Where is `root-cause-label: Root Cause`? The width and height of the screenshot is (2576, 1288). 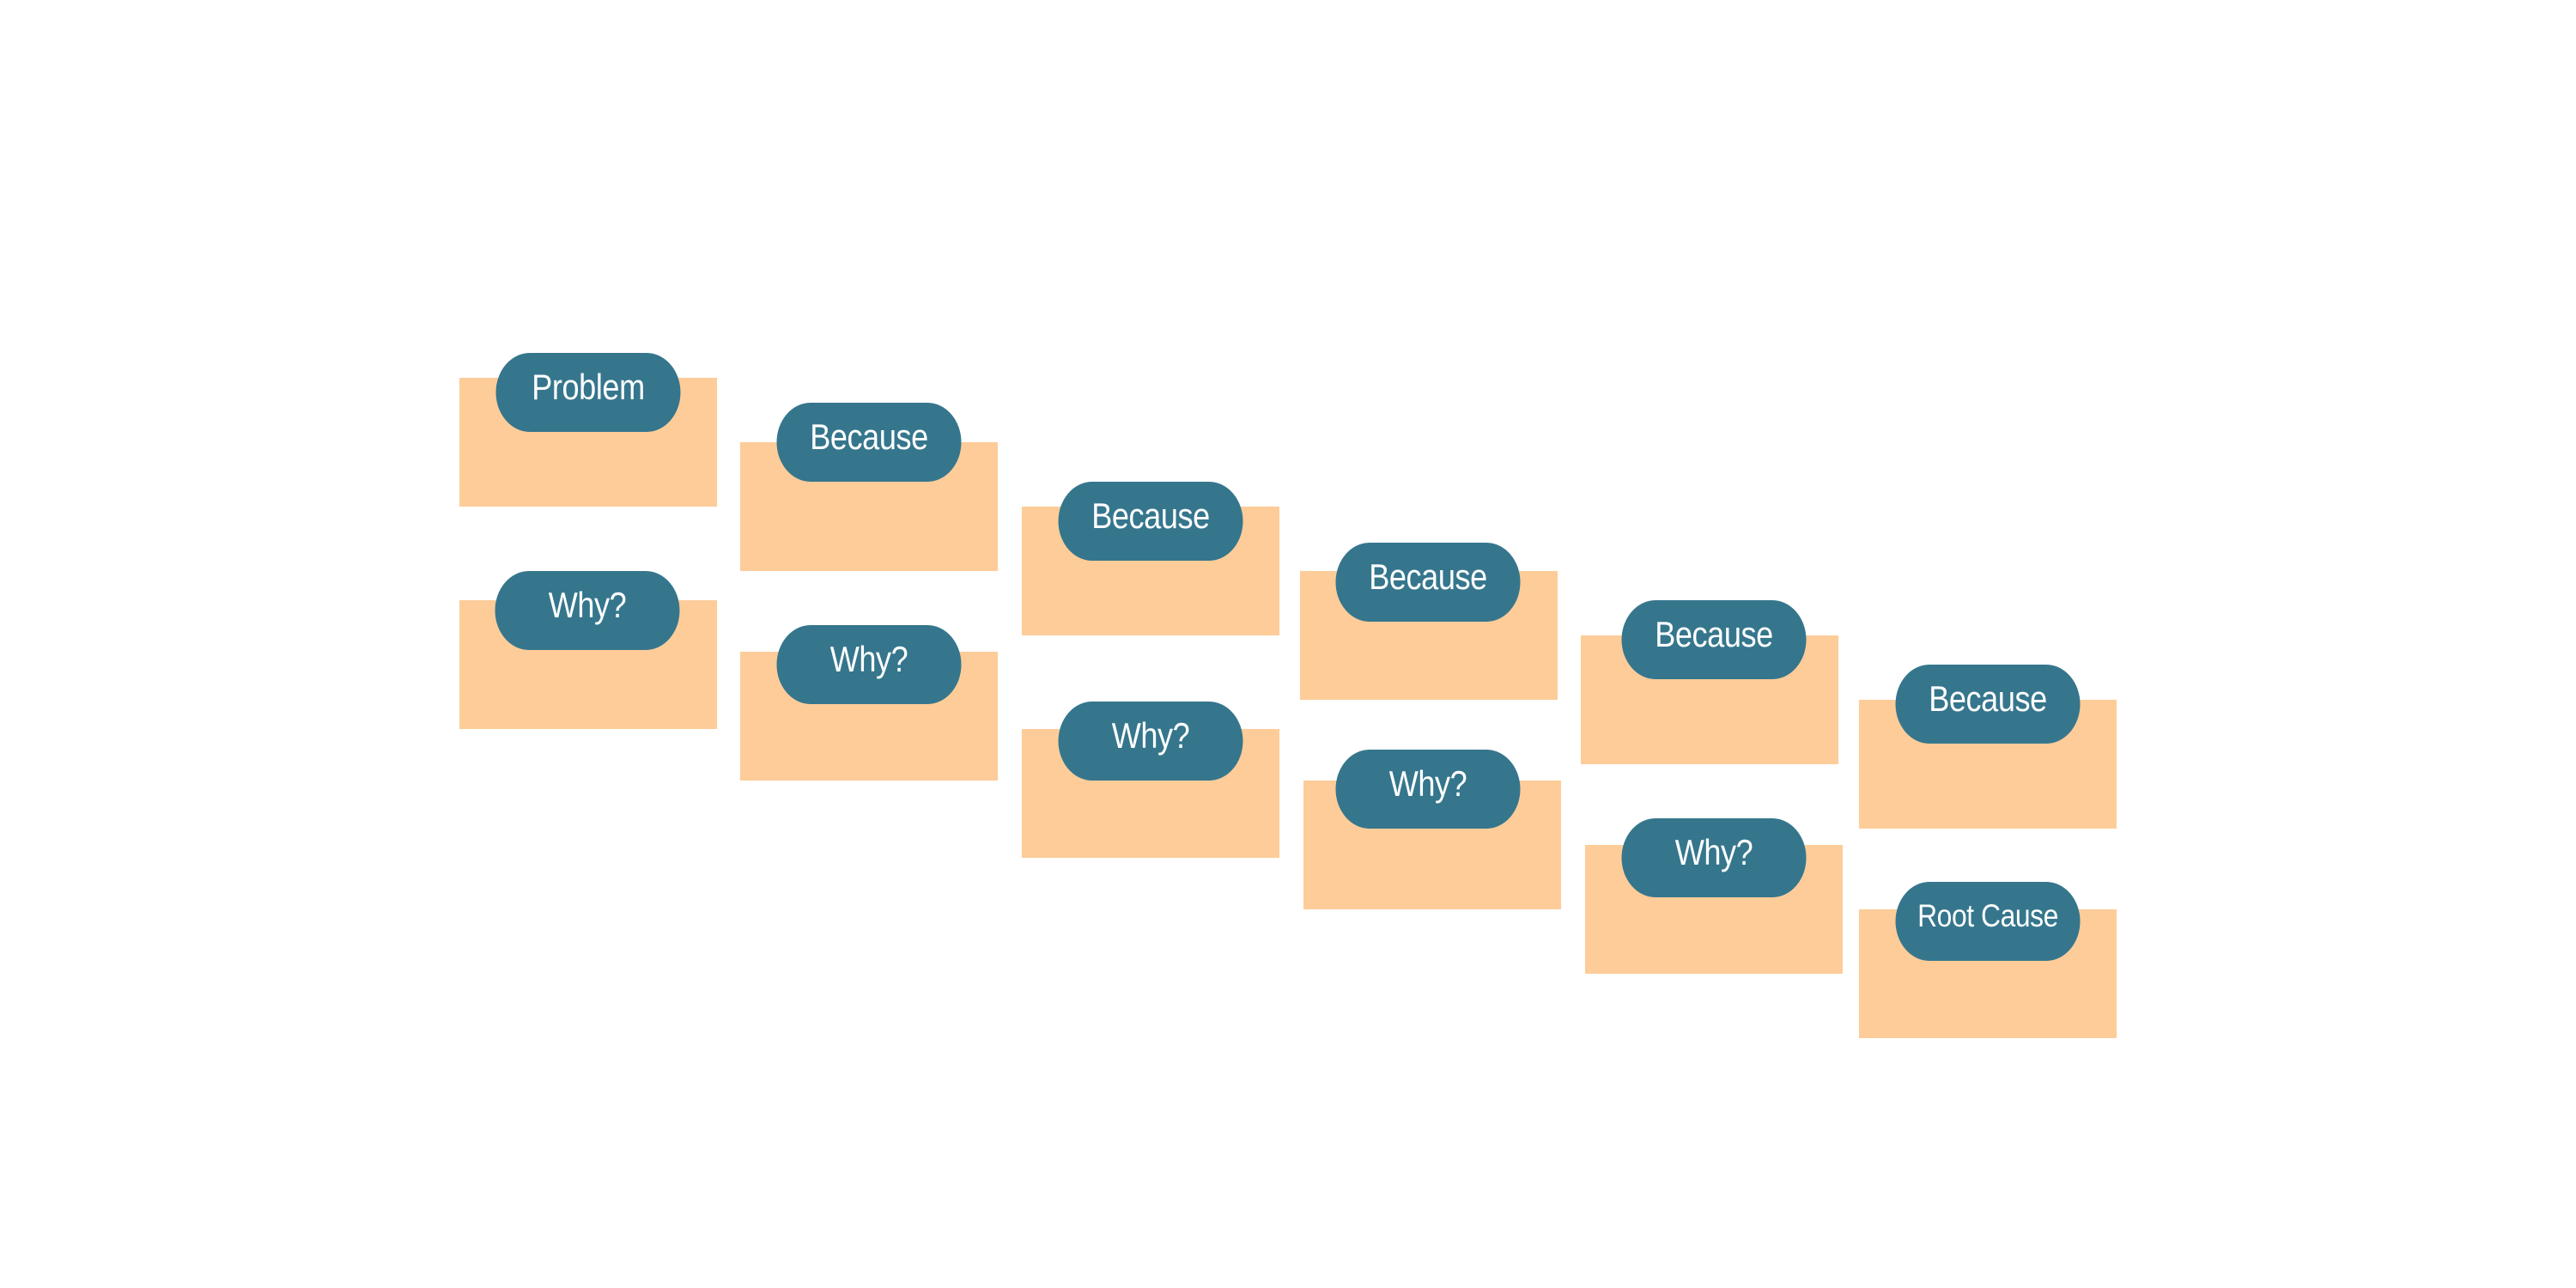
root-cause-label: Root Cause is located at coordinates (1988, 921).